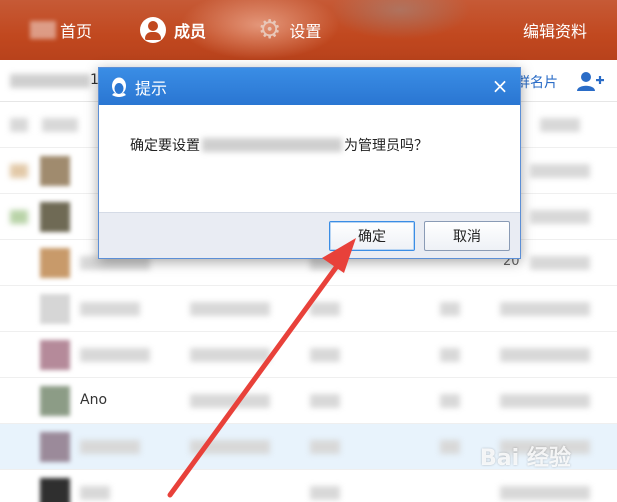 The width and height of the screenshot is (617, 502). I want to click on nav-home: 首页, so click(61, 30).